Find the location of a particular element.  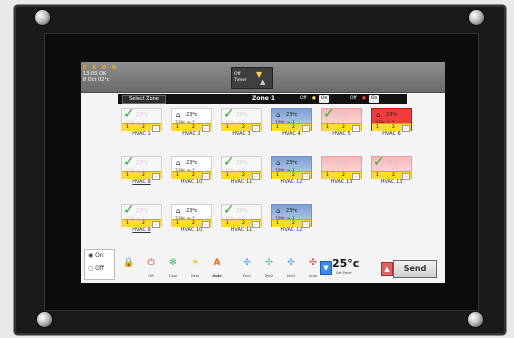

arrow-down-icon: ▼ is located at coordinates (326, 268).